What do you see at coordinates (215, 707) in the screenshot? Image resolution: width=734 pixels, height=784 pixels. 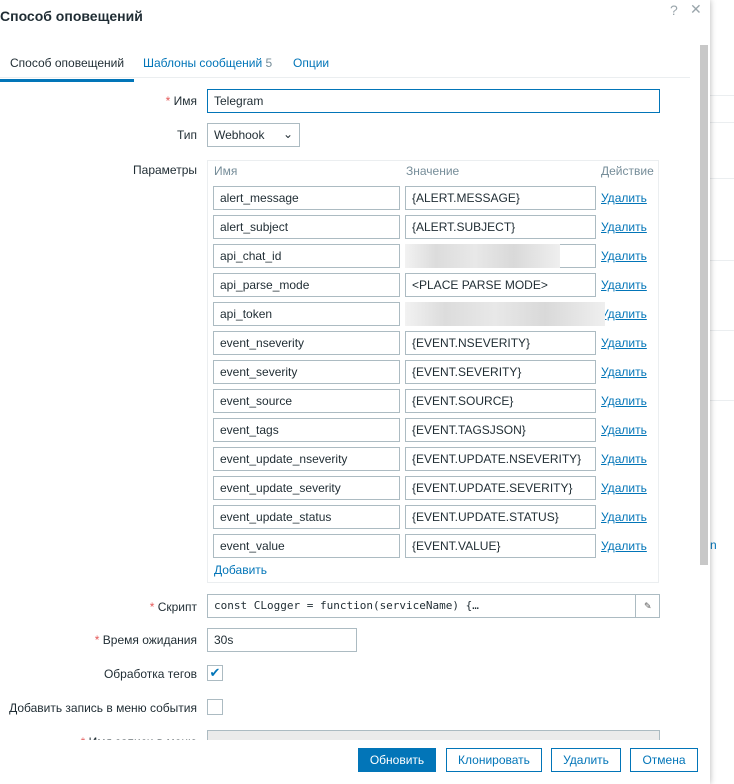 I see `event-menu-checkbox` at bounding box center [215, 707].